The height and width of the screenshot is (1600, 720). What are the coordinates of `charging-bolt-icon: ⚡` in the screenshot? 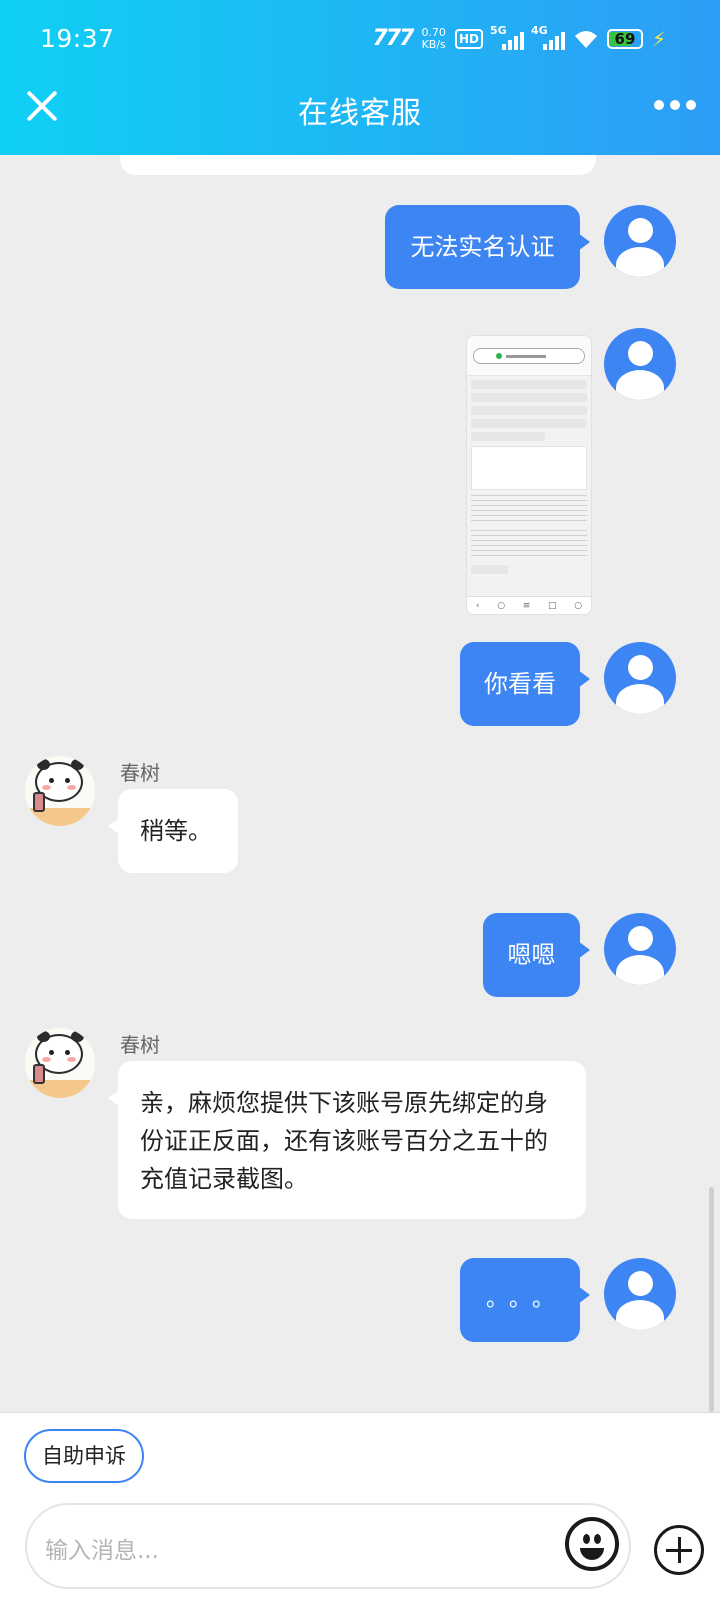 It's located at (658, 38).